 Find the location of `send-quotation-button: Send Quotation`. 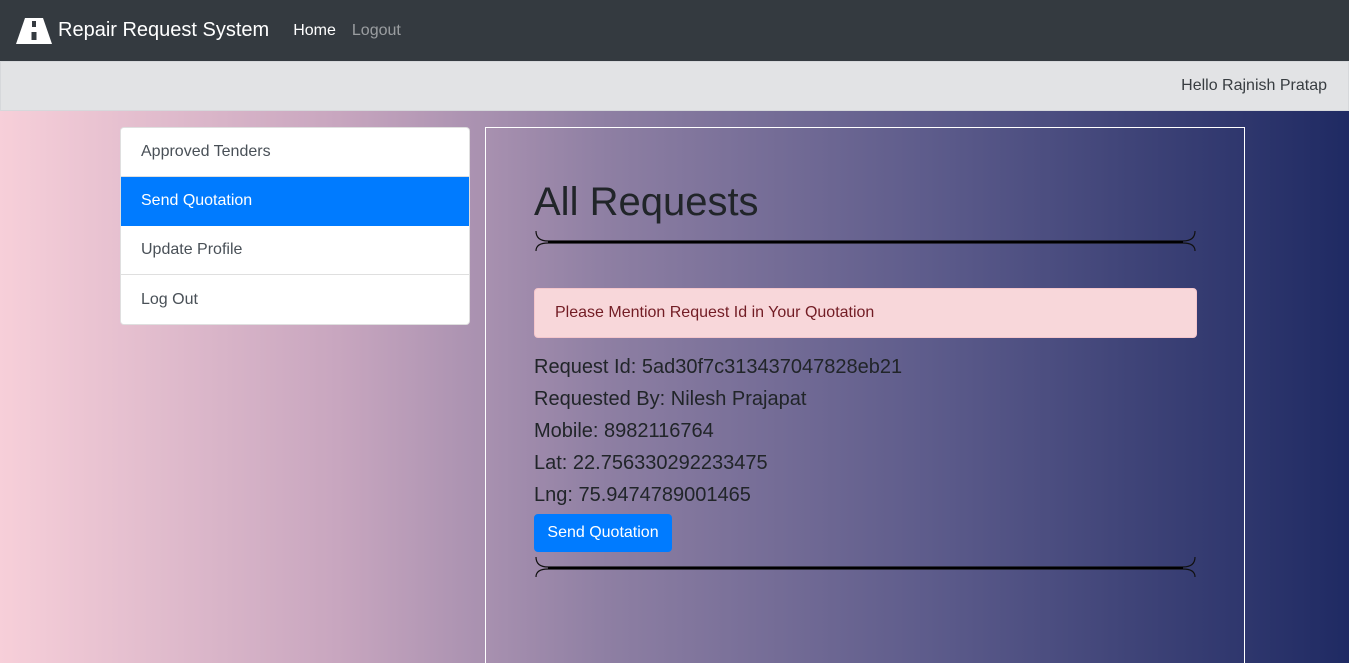

send-quotation-button: Send Quotation is located at coordinates (603, 533).